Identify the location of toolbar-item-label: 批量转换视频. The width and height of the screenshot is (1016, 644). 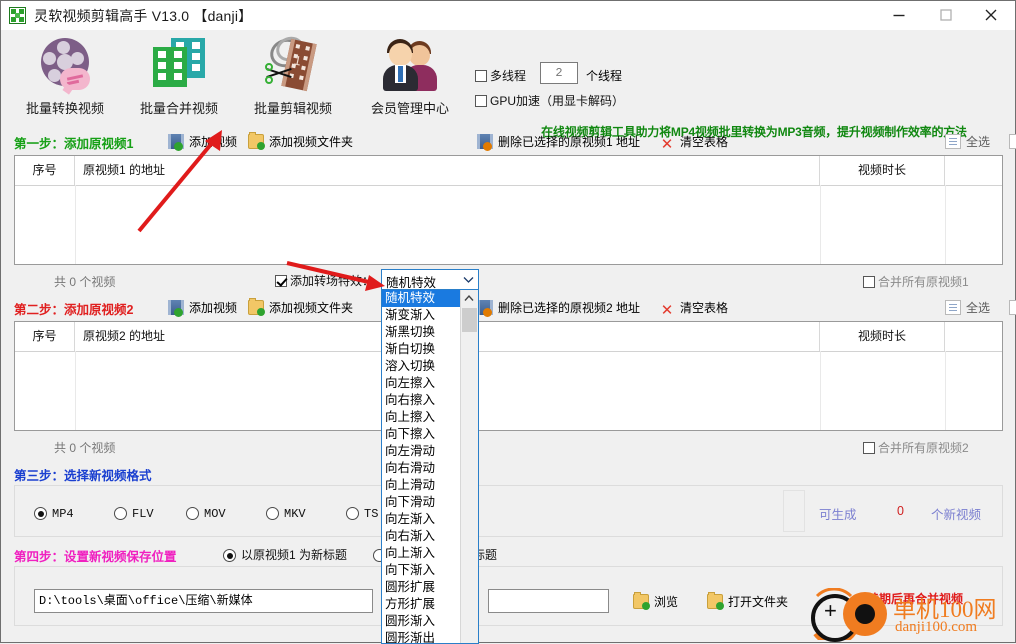
(64, 108).